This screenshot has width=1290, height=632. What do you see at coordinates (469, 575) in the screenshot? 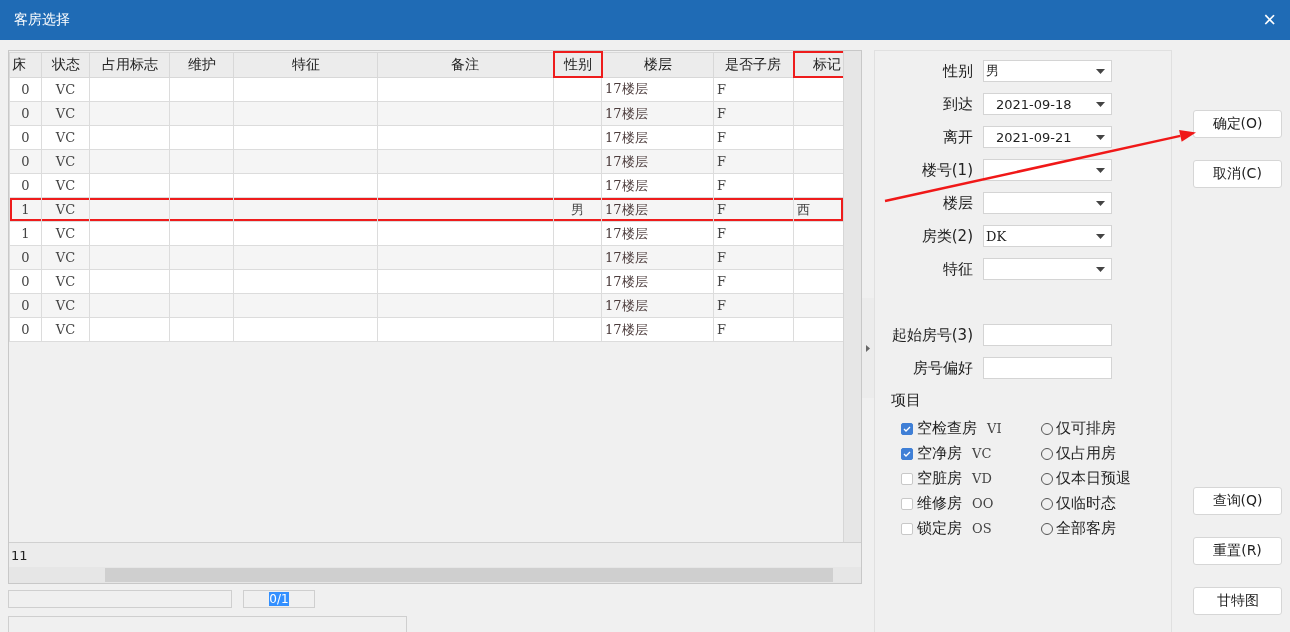
I see `scrollbar-thumb` at bounding box center [469, 575].